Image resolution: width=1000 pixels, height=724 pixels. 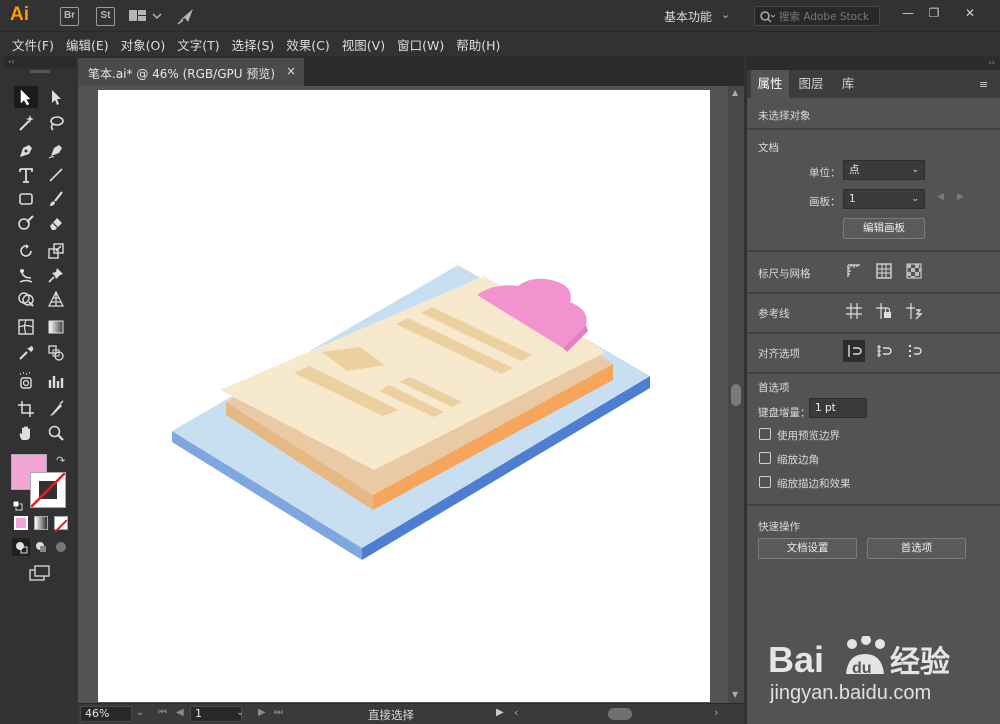 What do you see at coordinates (916, 548) in the screenshot?
I see `preferences-button: 首选项` at bounding box center [916, 548].